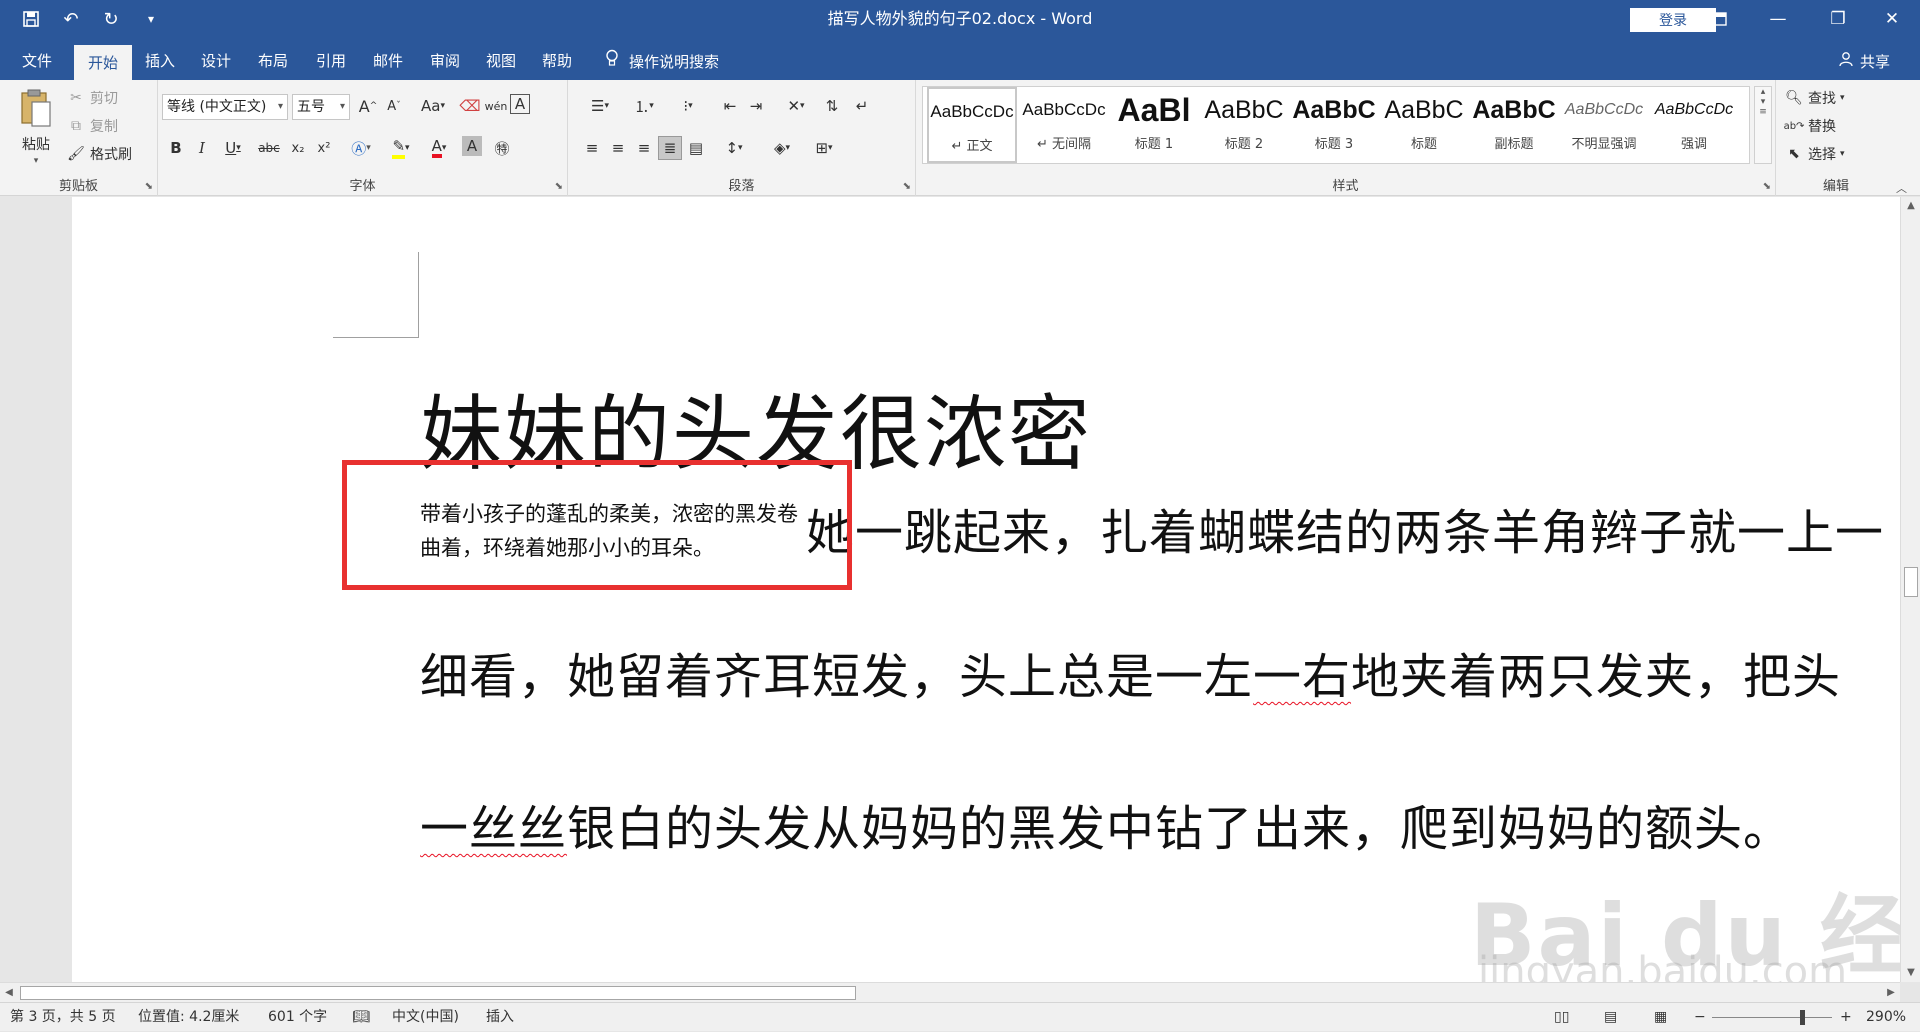 The height and width of the screenshot is (1032, 1920). Describe the element at coordinates (1802, 1017) in the screenshot. I see `zoom-slider-thumb` at that location.